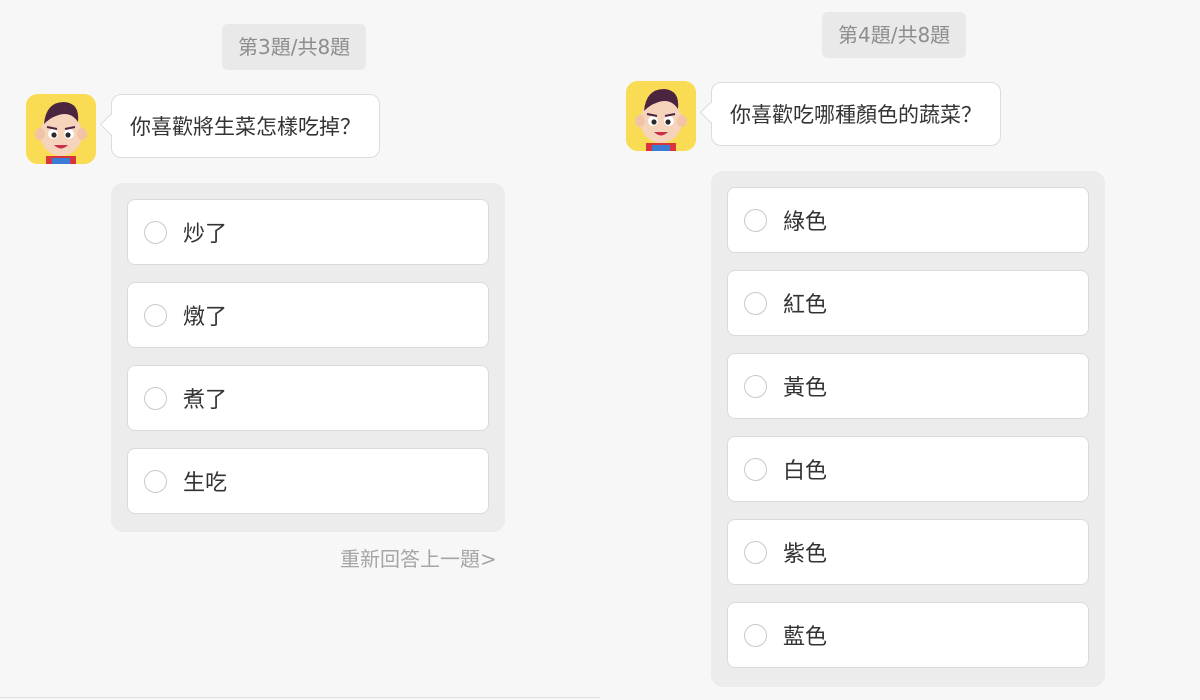 Image resolution: width=1200 pixels, height=700 pixels. I want to click on answer-option: 黃色, so click(908, 386).